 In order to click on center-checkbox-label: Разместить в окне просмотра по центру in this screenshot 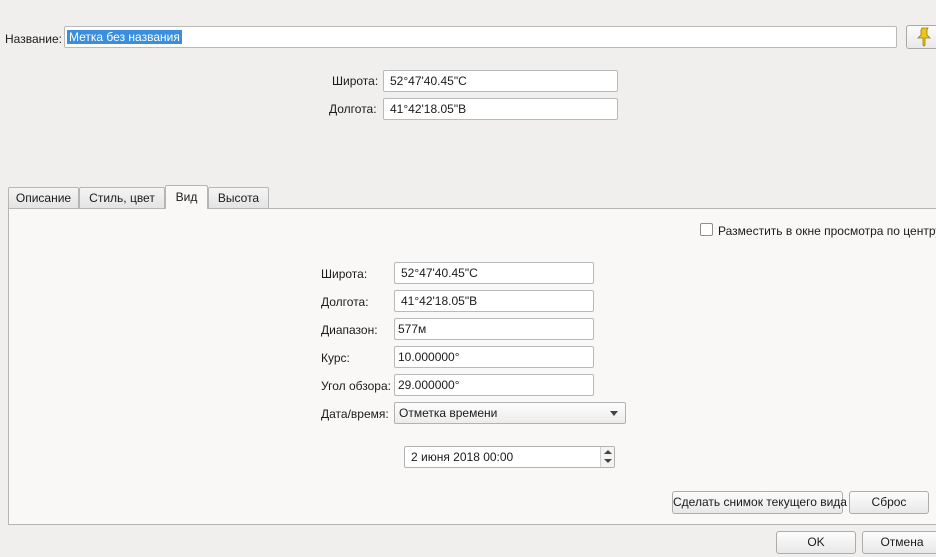, I will do `click(827, 231)`.